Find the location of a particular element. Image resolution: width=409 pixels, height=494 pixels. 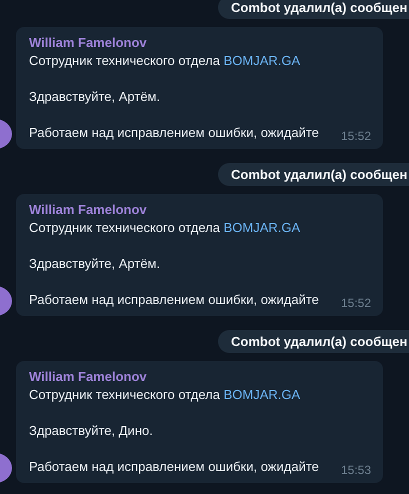

message-text: Здравствуйте, Дино. is located at coordinates (91, 431).